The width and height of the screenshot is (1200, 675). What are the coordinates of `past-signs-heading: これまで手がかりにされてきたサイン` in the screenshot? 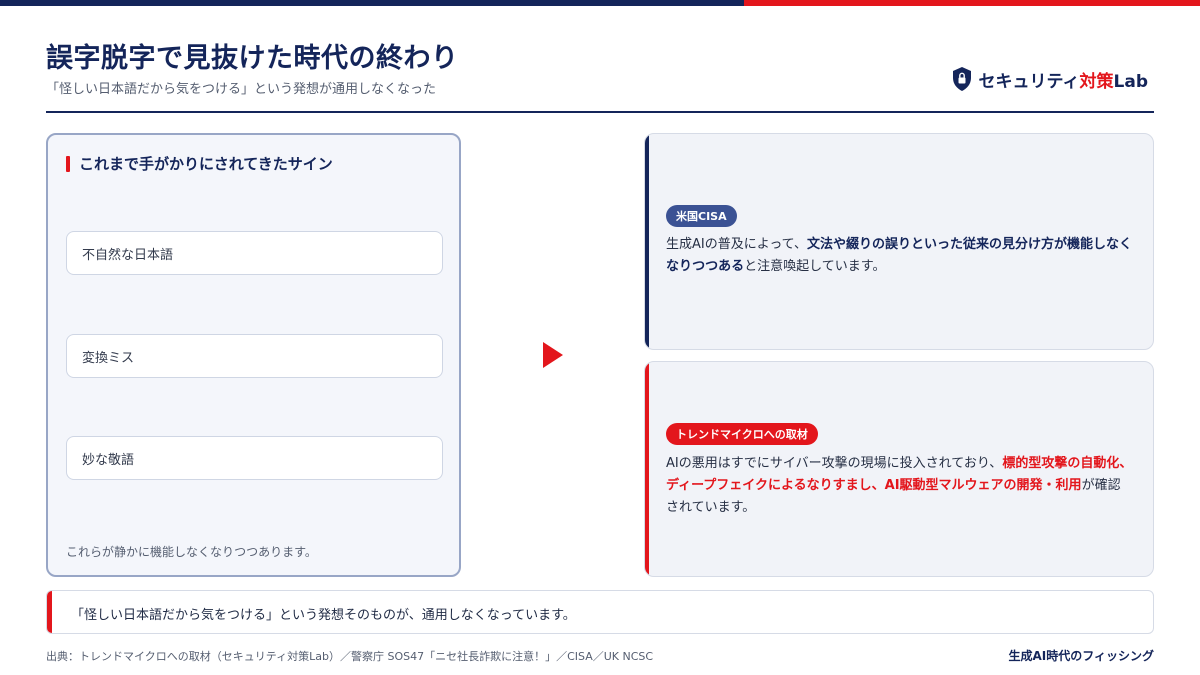 It's located at (199, 163).